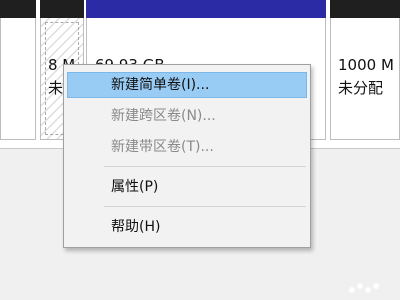 The image size is (400, 300). What do you see at coordinates (361, 88) in the screenshot?
I see `partition-4-status-label: 未分配` at bounding box center [361, 88].